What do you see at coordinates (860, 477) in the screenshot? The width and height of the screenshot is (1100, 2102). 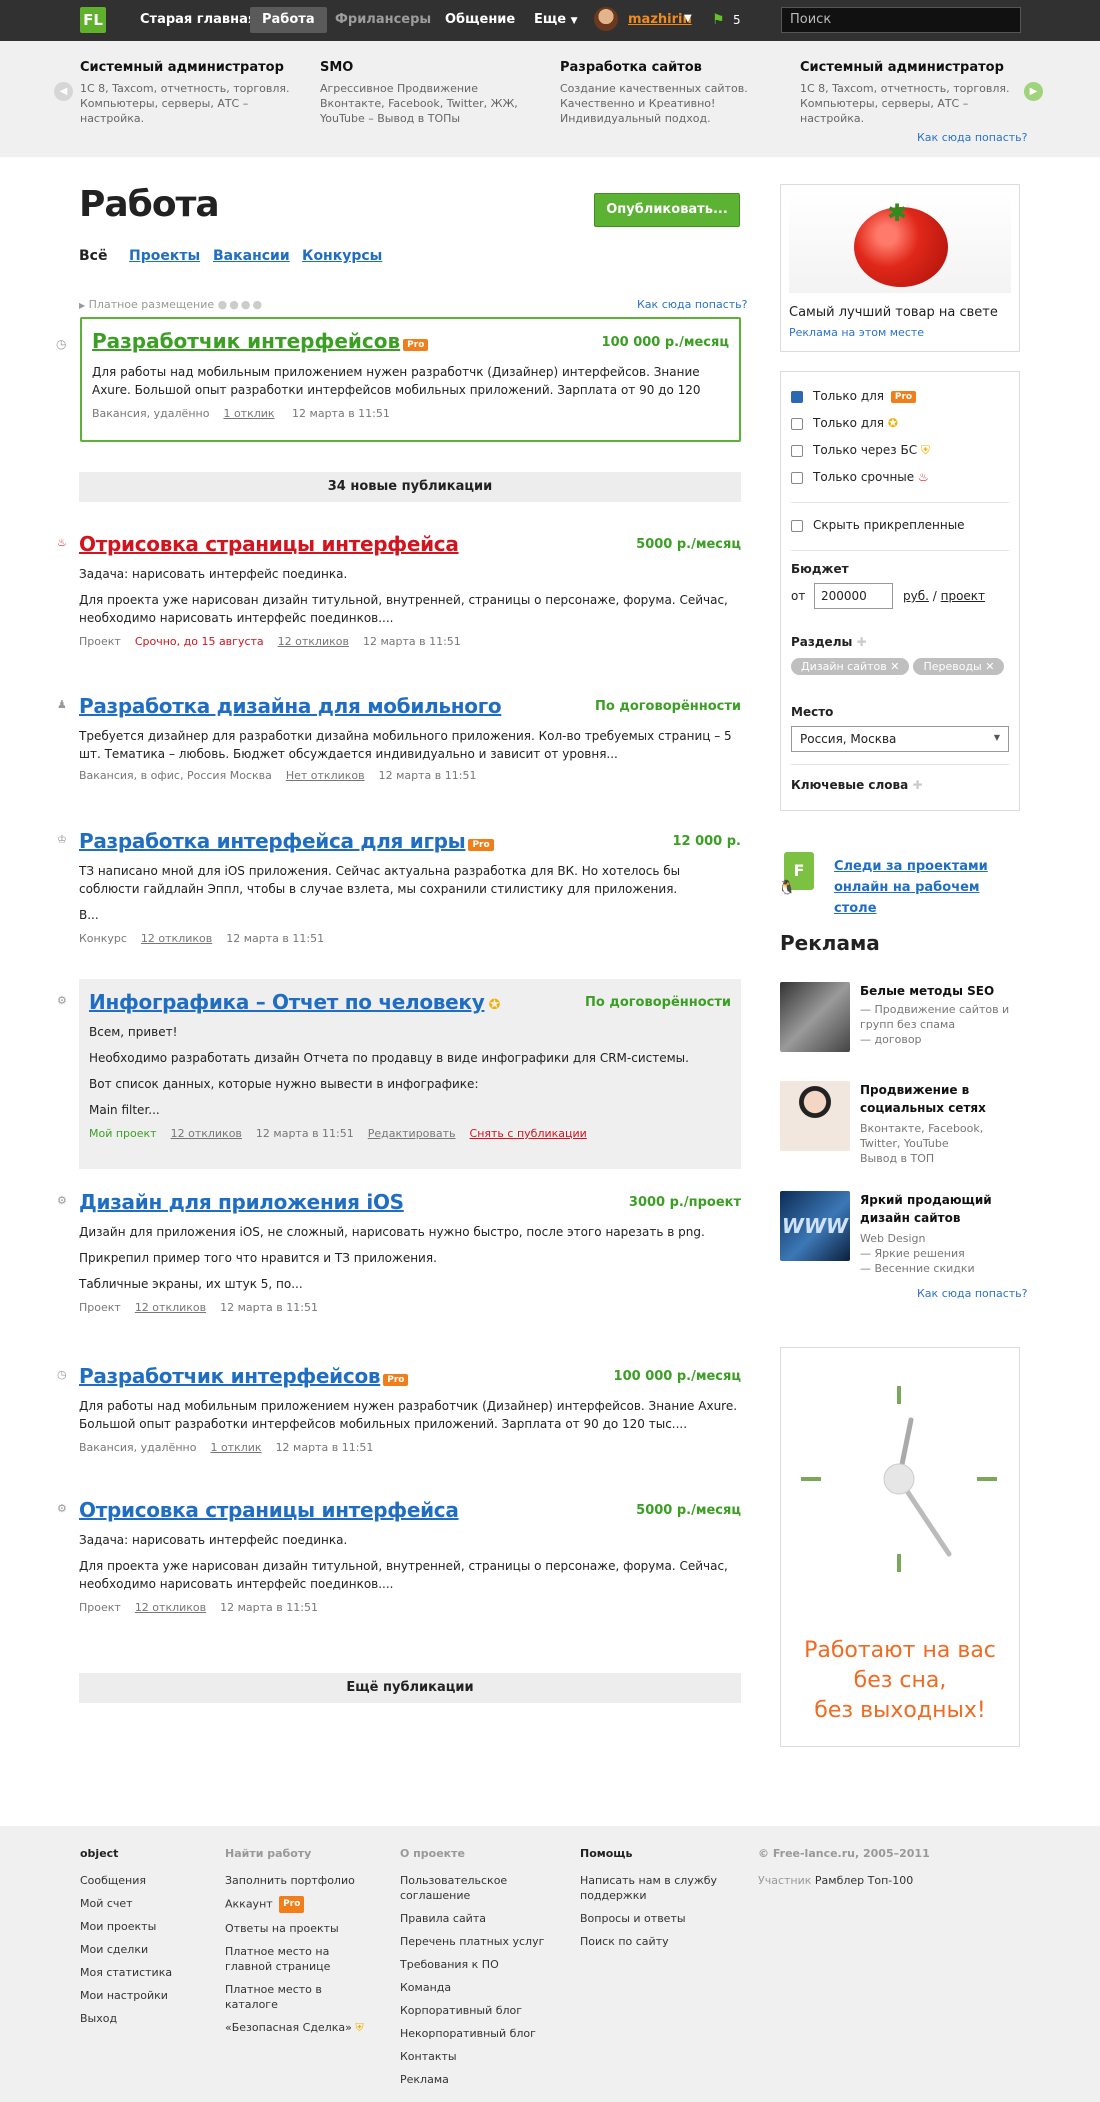 I see `filter-urgent: Только срочные ♨` at bounding box center [860, 477].